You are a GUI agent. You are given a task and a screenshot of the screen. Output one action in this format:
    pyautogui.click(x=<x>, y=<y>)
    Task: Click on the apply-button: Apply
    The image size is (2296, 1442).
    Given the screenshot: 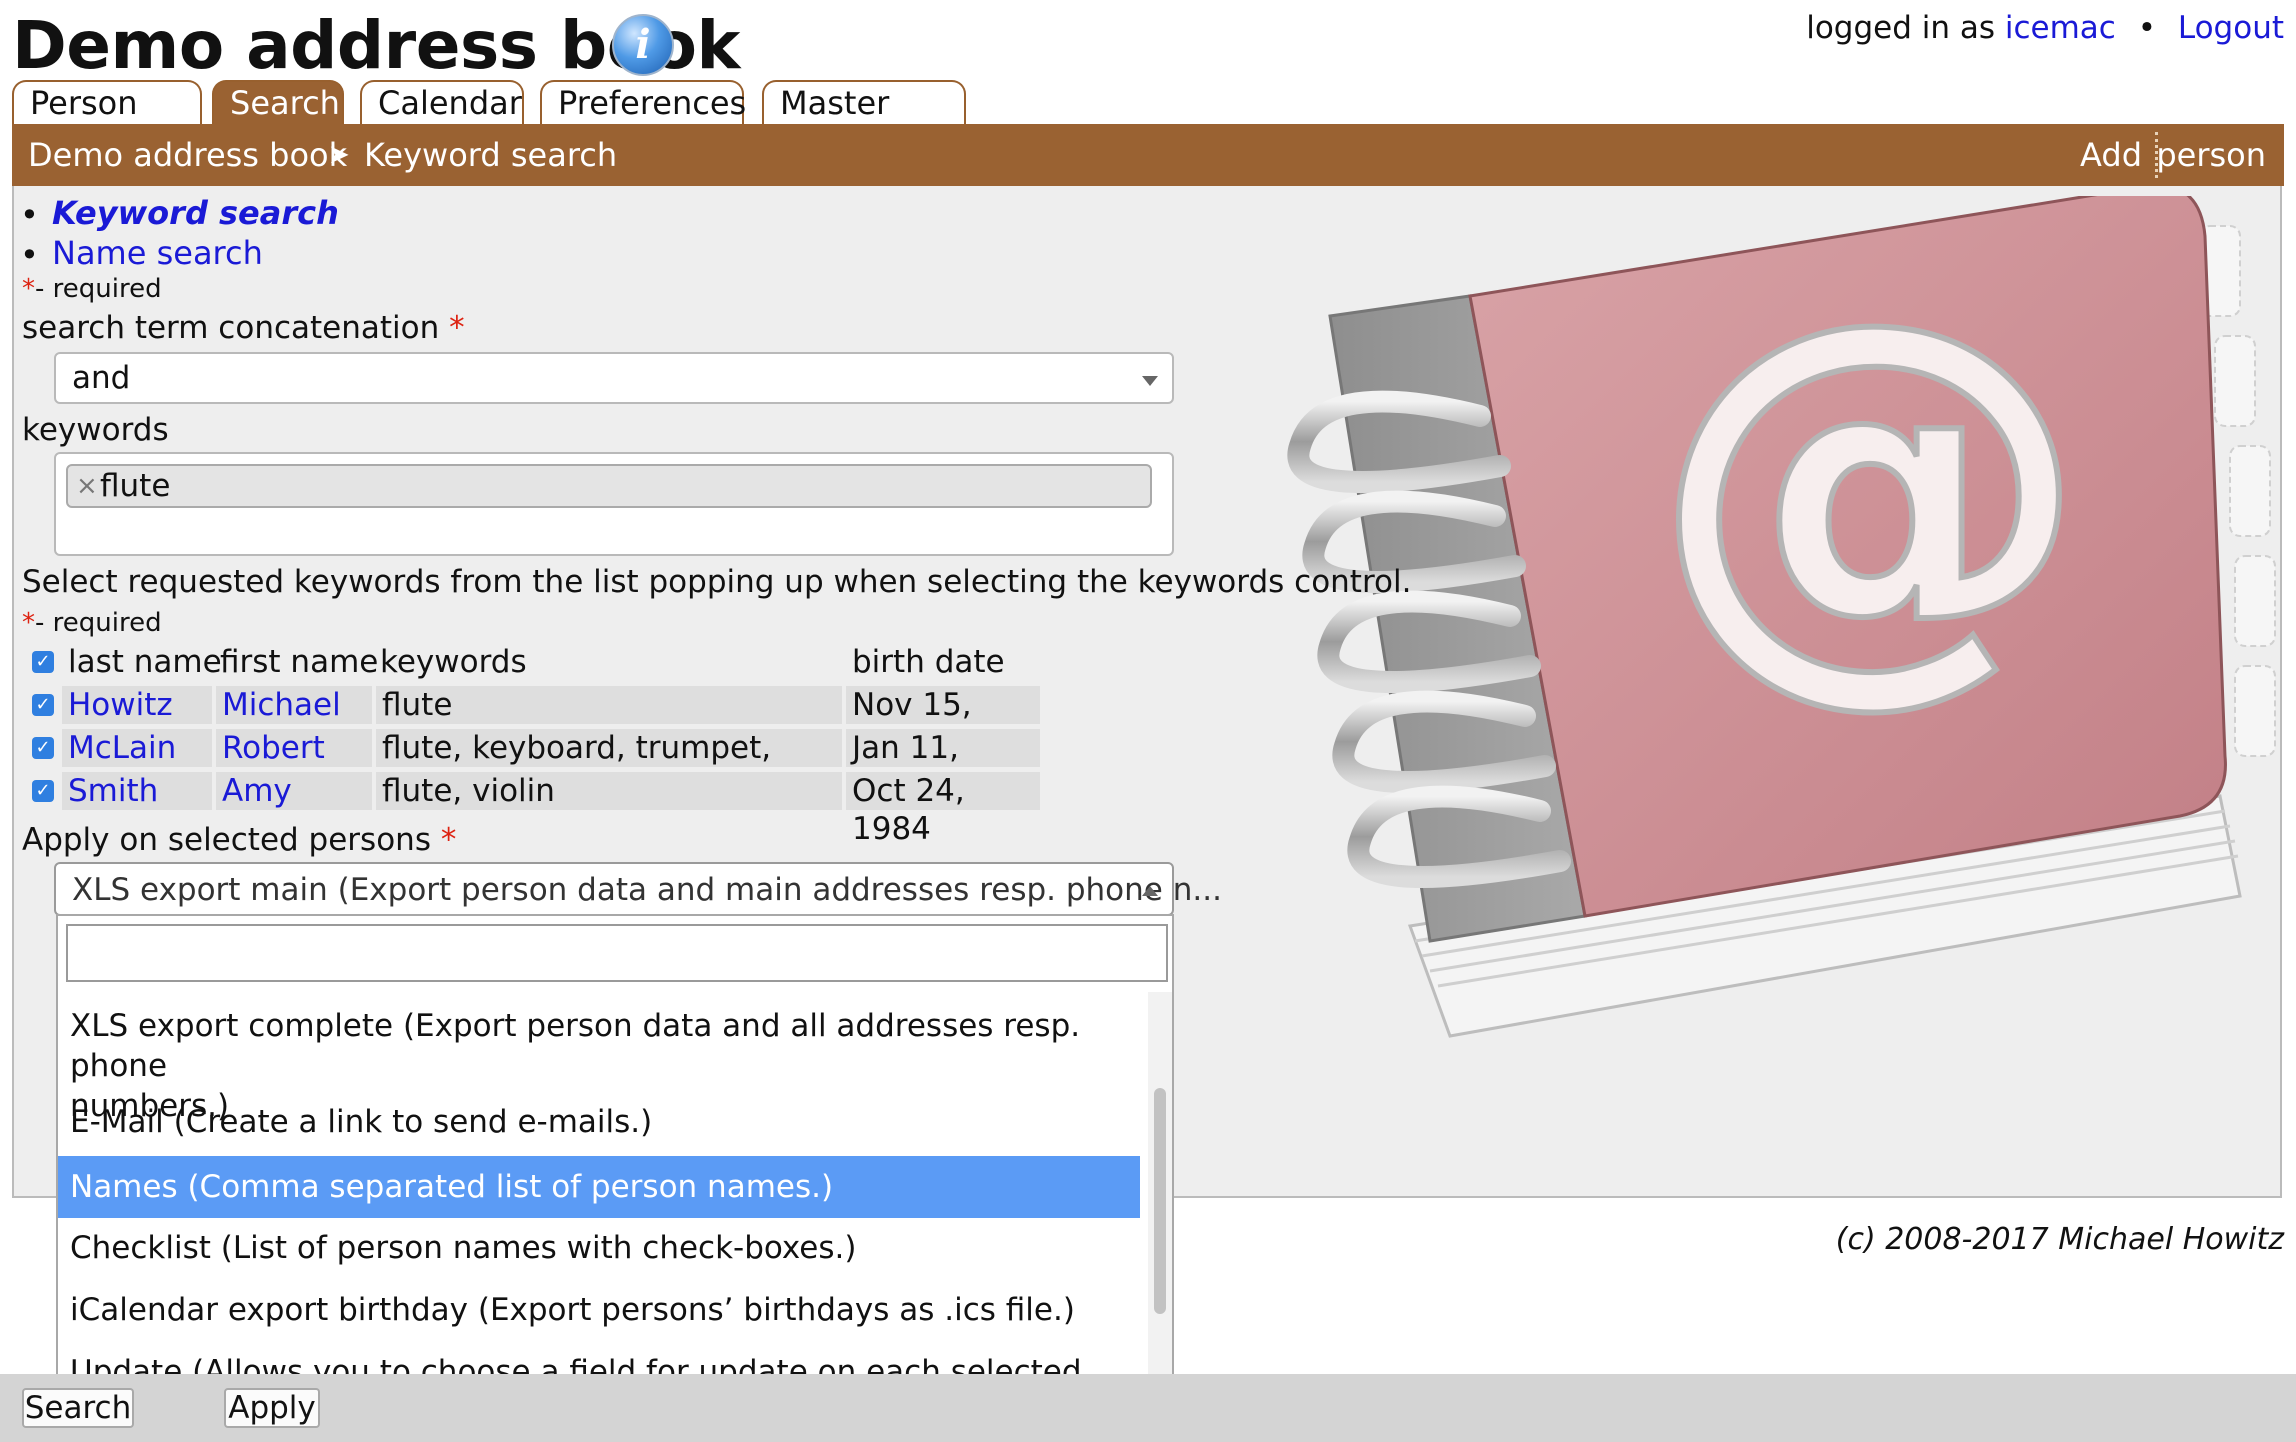 What is the action you would take?
    pyautogui.click(x=272, y=1408)
    